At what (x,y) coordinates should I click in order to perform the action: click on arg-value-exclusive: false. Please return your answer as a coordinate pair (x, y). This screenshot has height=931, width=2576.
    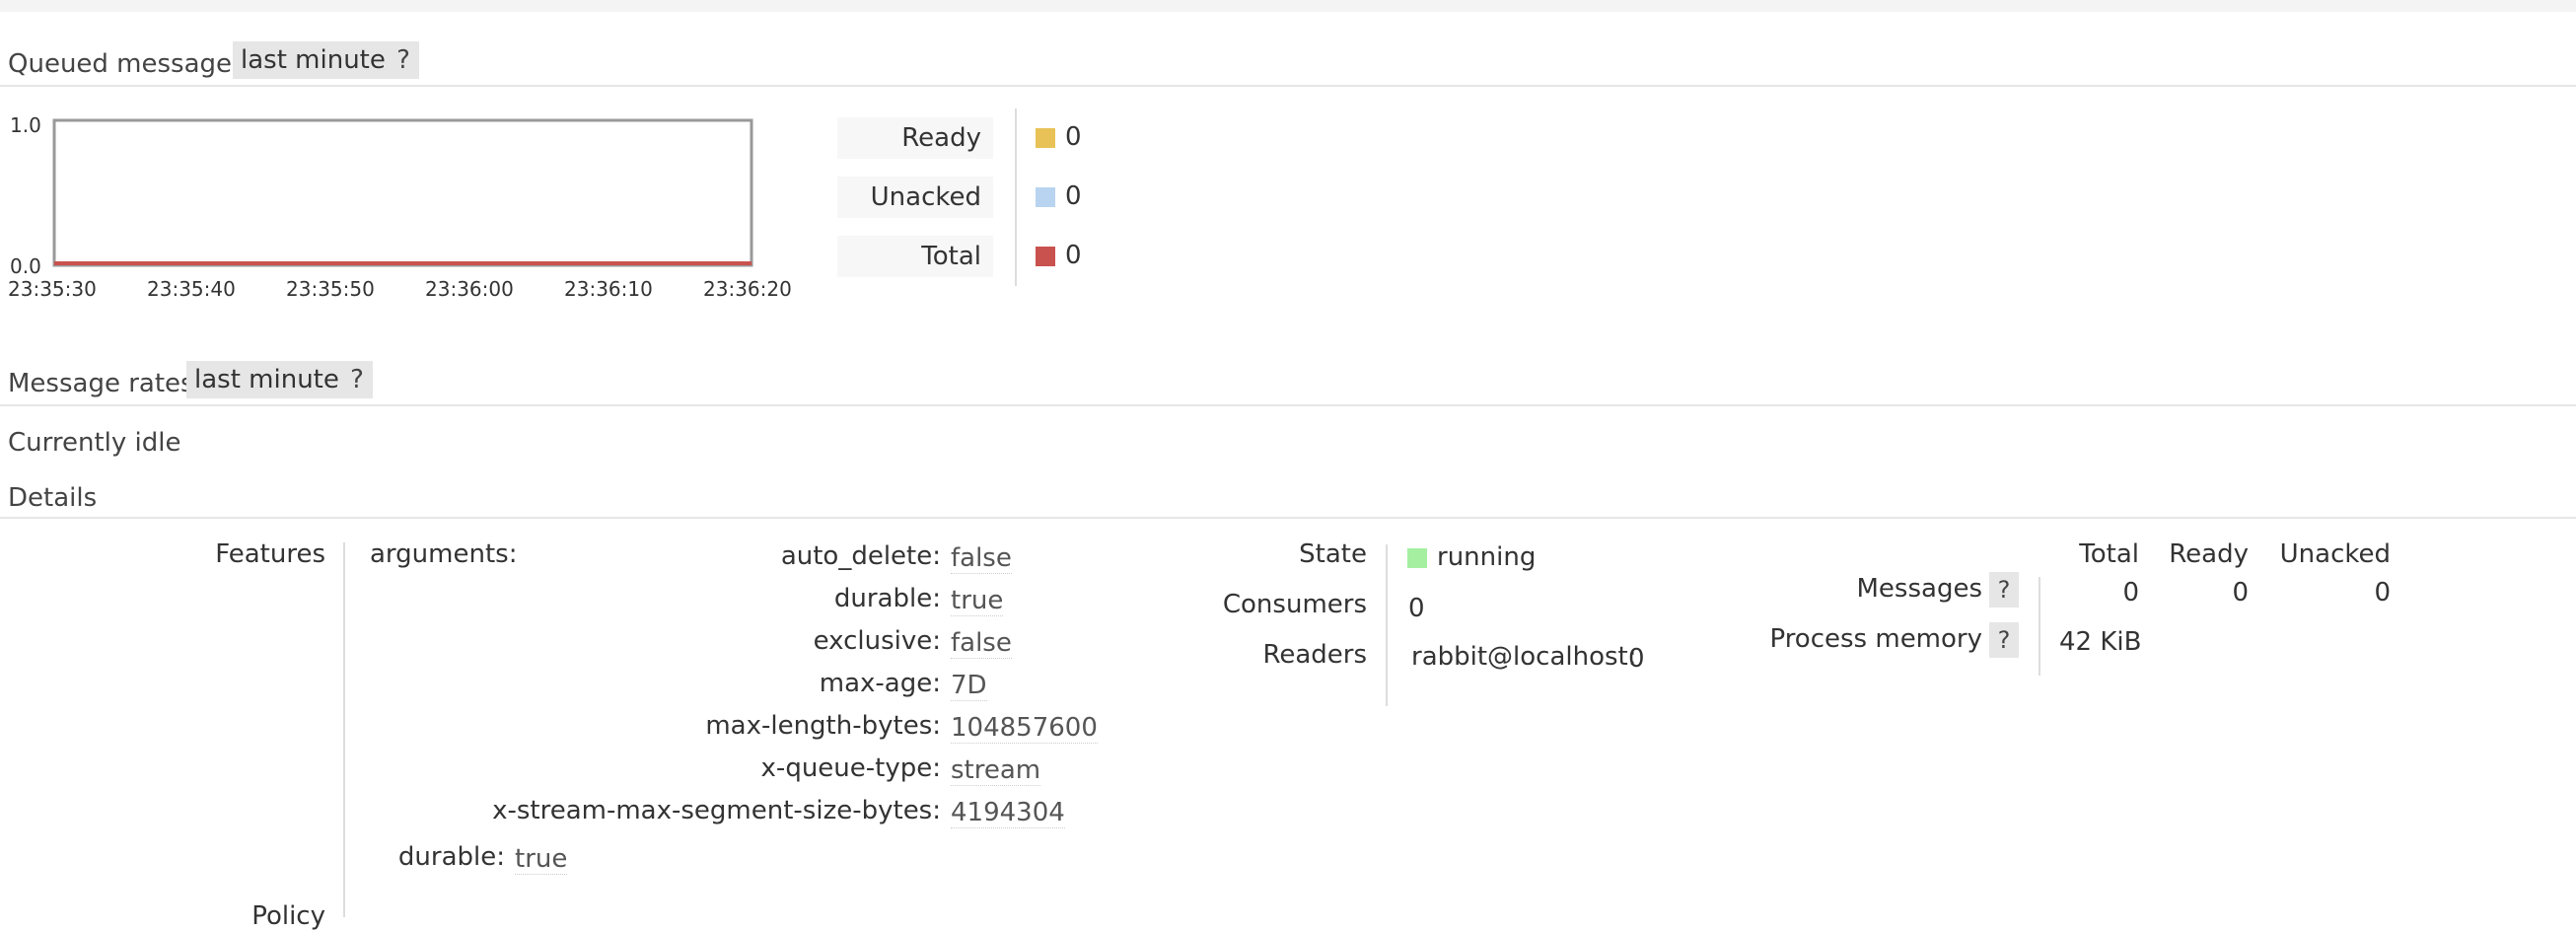
    Looking at the image, I should click on (982, 644).